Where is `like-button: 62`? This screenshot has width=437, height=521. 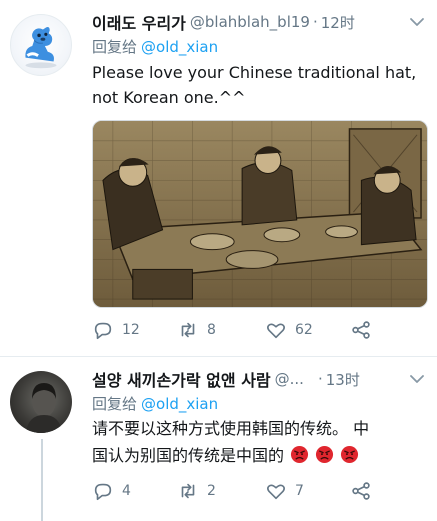
like-button: 62 is located at coordinates (289, 330).